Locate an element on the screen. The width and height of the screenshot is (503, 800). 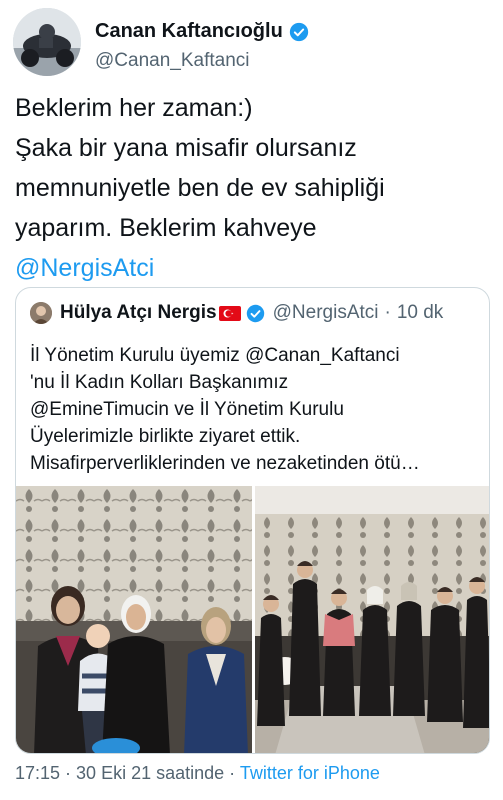
tweet-line: yaparım. Beklerim kahveye is located at coordinates (166, 228).